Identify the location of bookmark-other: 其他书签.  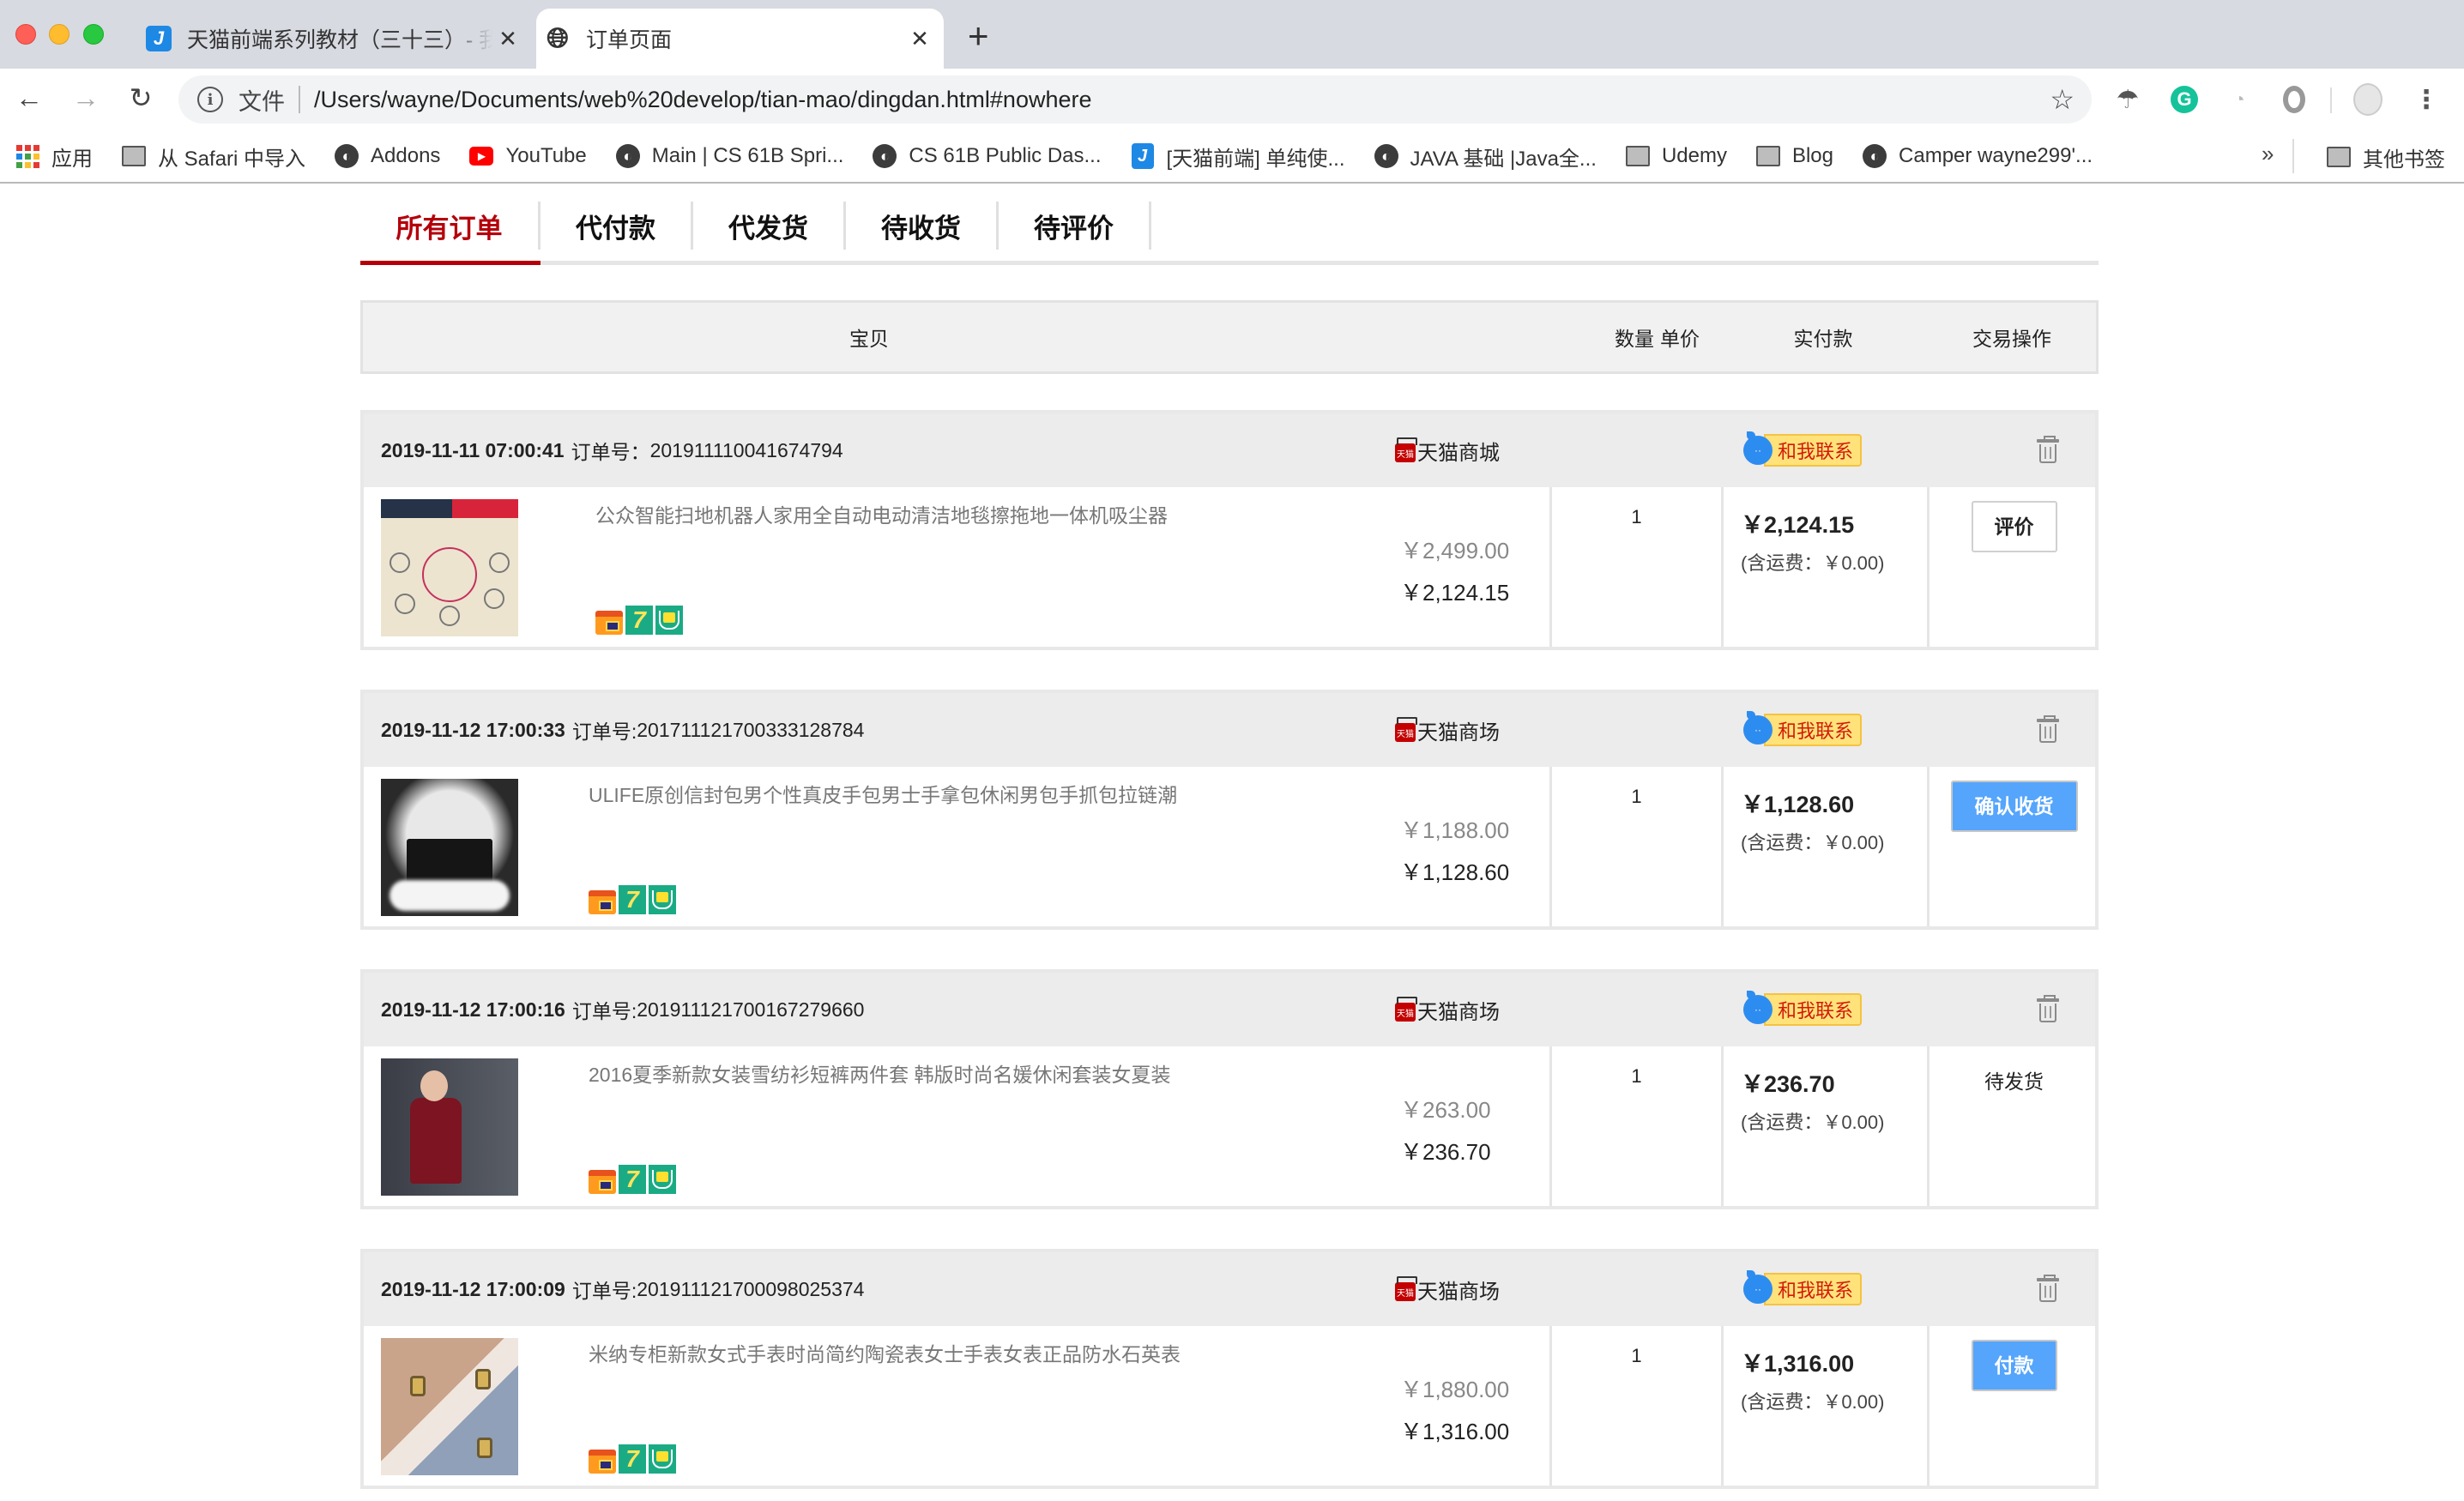
(2386, 157).